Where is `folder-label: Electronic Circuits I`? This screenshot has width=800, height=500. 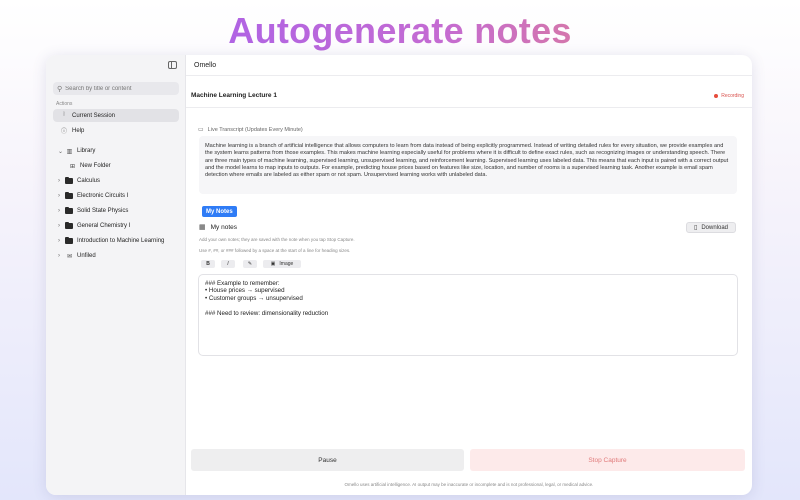 folder-label: Electronic Circuits I is located at coordinates (103, 196).